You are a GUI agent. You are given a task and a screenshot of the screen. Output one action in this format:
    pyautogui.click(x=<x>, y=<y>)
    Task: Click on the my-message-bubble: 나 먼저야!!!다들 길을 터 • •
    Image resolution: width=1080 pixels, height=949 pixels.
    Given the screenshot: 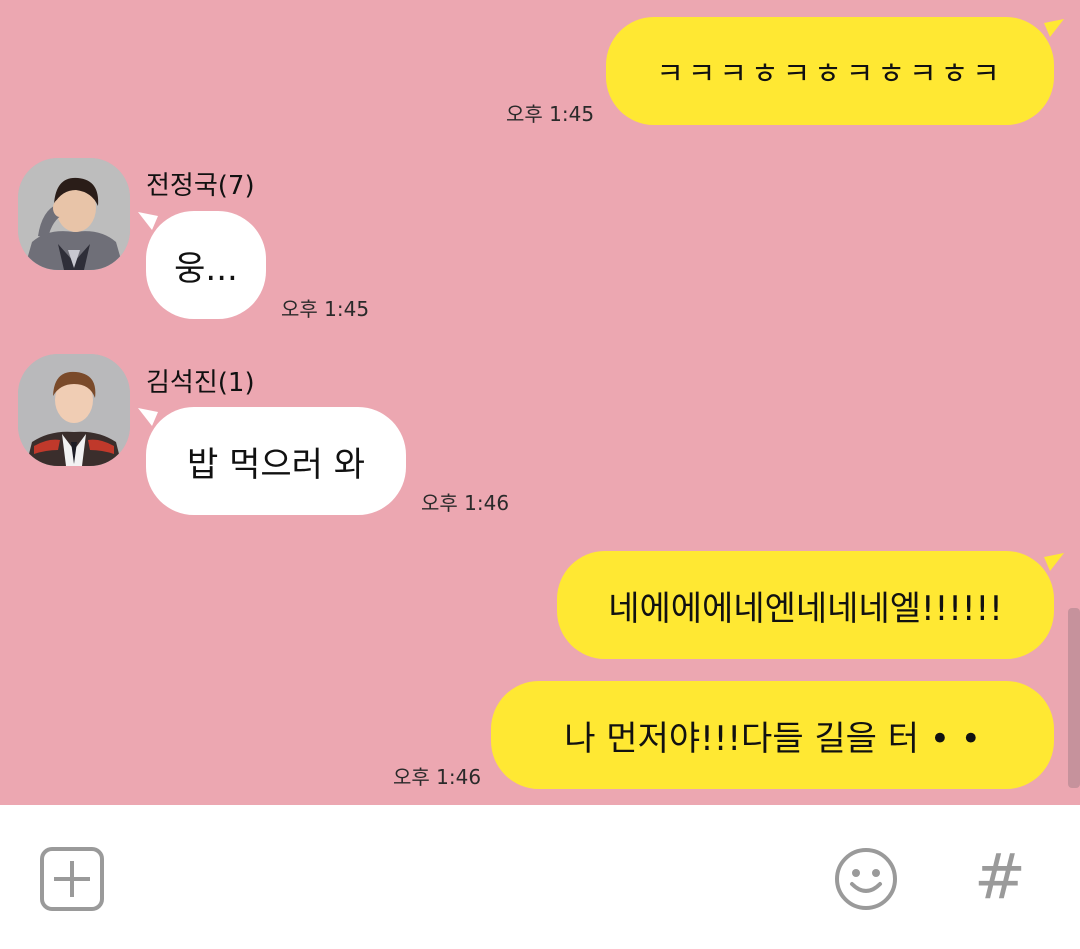 What is the action you would take?
    pyautogui.click(x=772, y=735)
    